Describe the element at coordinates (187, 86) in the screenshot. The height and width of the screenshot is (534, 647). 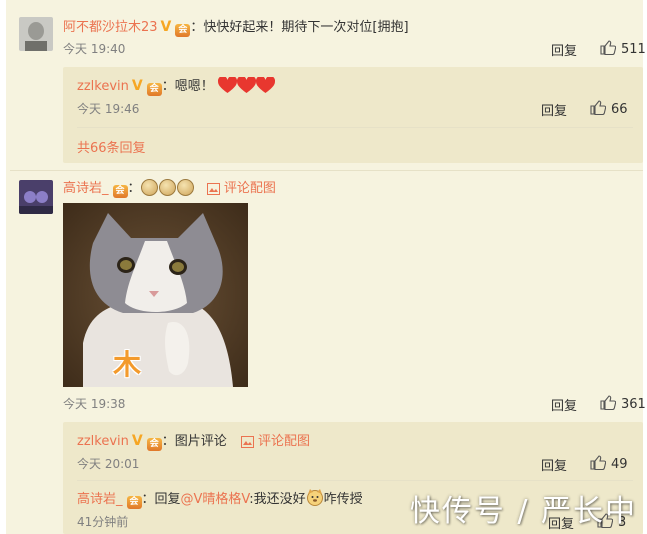
I see `sub-reply-text: ：嗯嗯！` at that location.